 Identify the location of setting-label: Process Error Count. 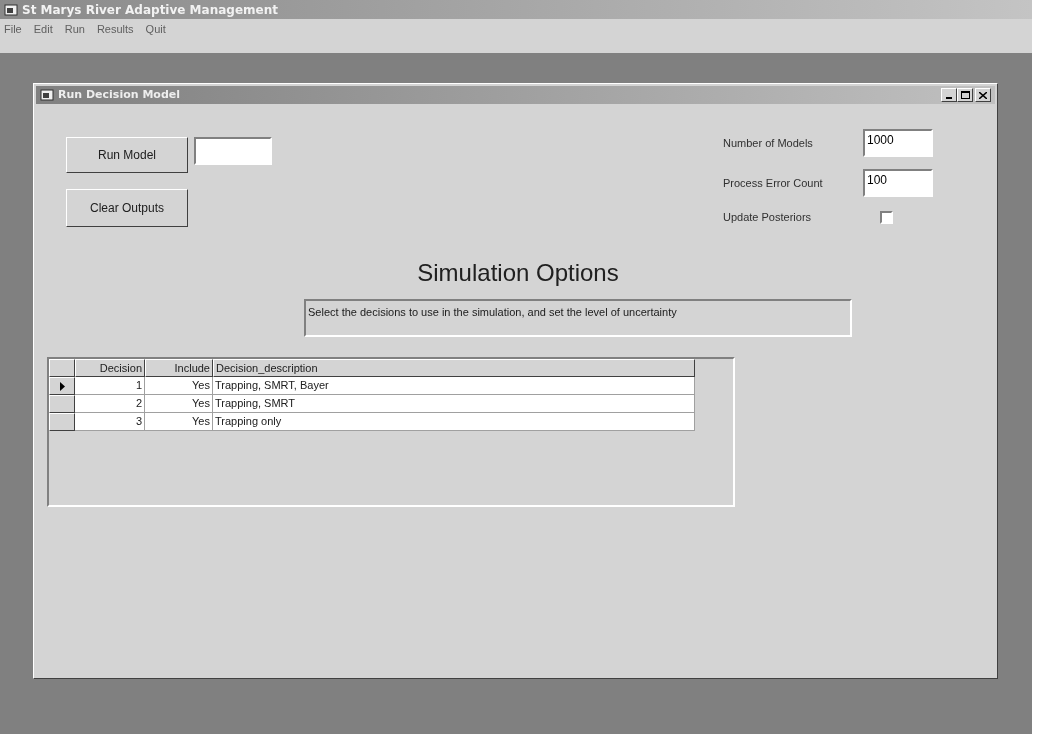
(773, 183).